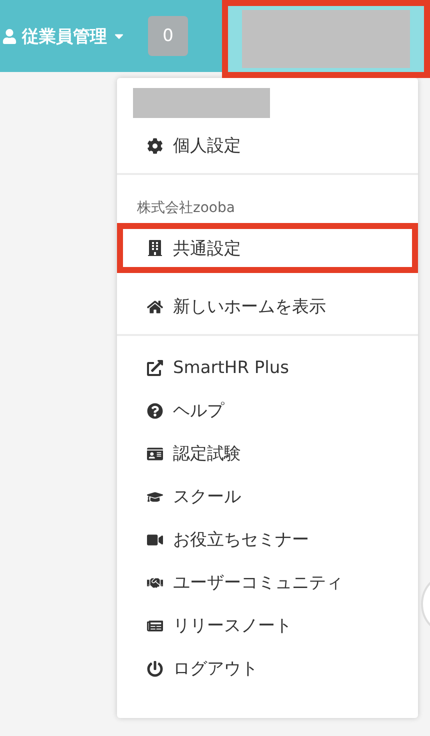 The image size is (430, 736). I want to click on menu-item: 新しいホームを表示, so click(267, 306).